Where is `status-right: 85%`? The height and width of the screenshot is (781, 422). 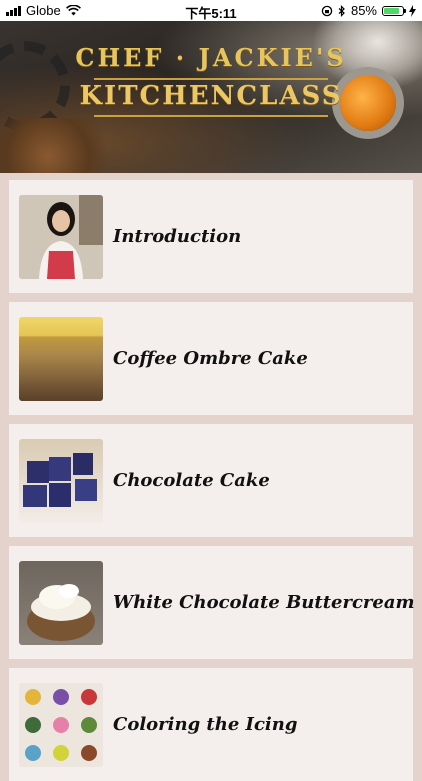
status-right: 85% is located at coordinates (368, 10).